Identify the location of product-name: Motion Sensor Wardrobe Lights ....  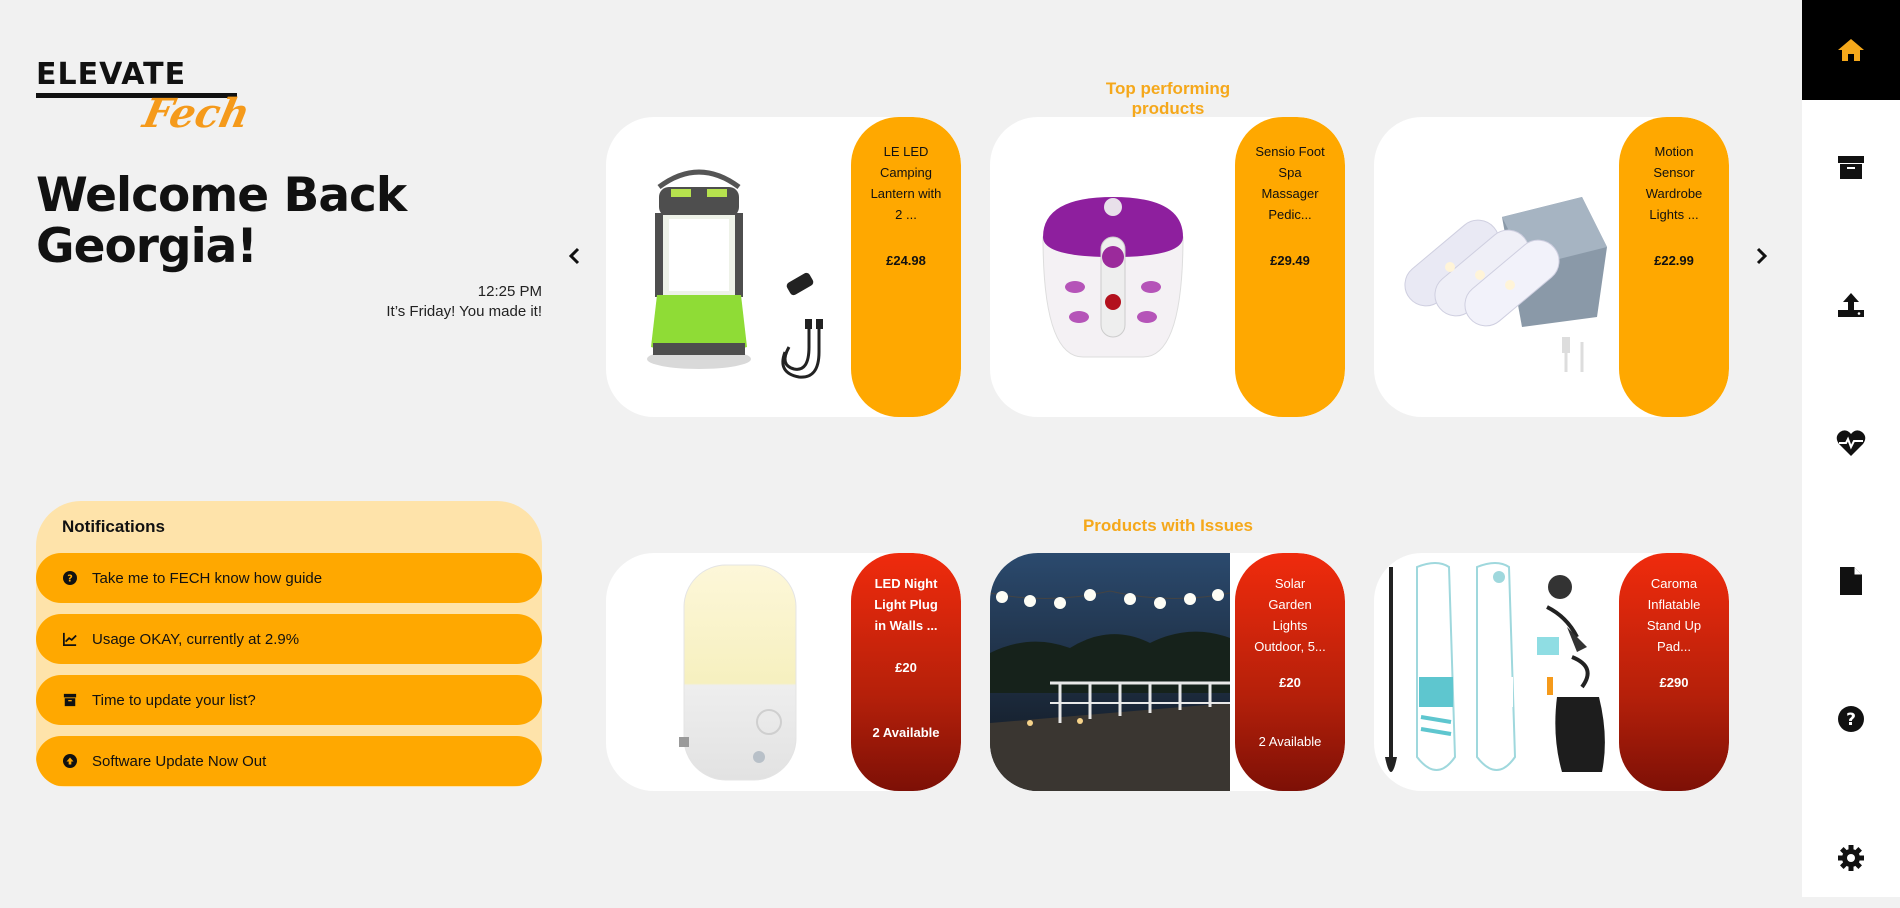
(1674, 183).